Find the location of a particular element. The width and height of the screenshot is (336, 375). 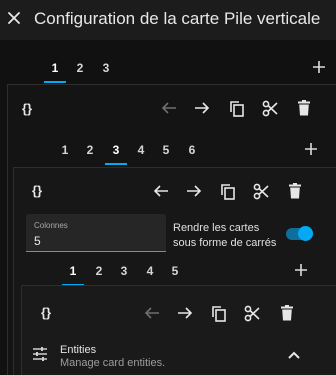

tab-level2-1: 1 is located at coordinates (65, 150).